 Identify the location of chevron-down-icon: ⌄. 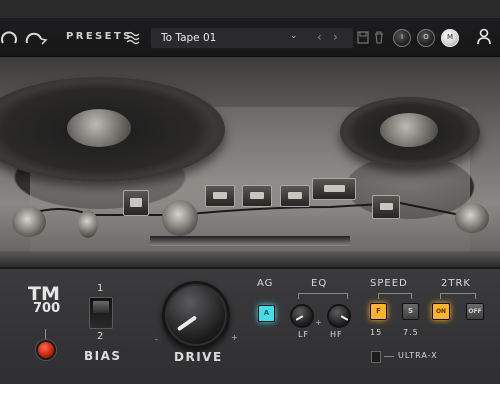
(294, 36).